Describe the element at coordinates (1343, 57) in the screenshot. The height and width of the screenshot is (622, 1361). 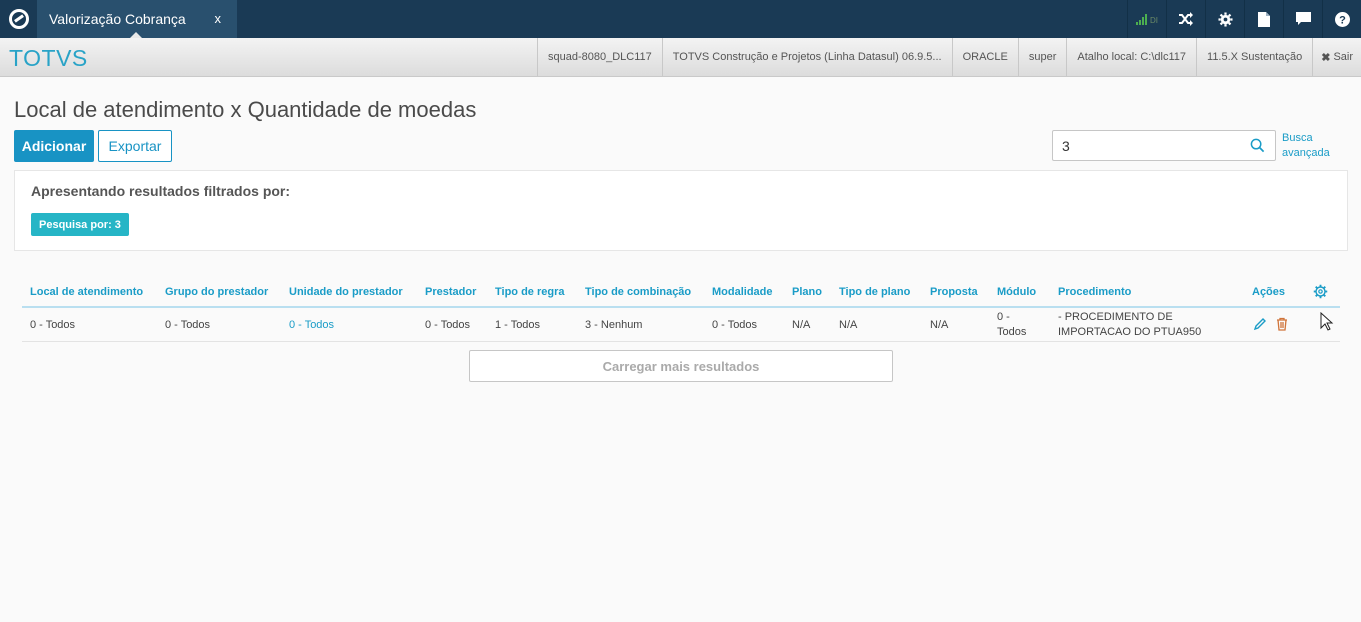
I see `exit-label: Sair` at that location.